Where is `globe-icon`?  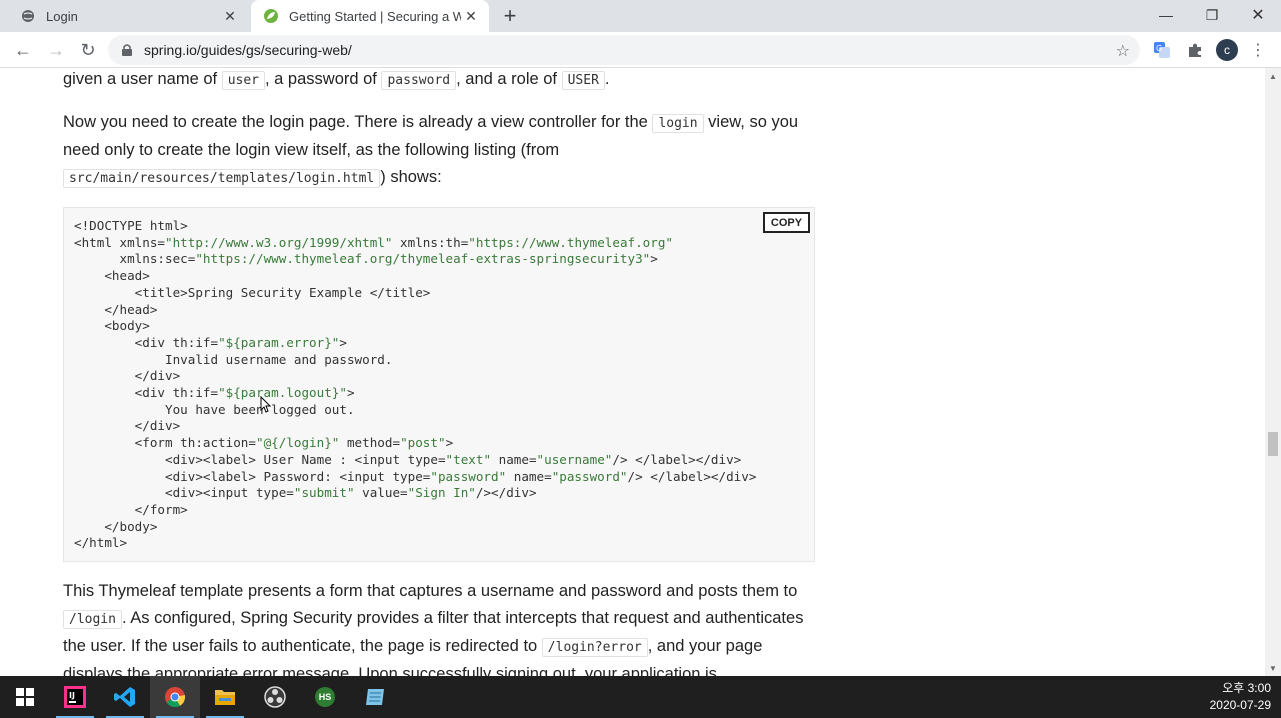 globe-icon is located at coordinates (28, 16).